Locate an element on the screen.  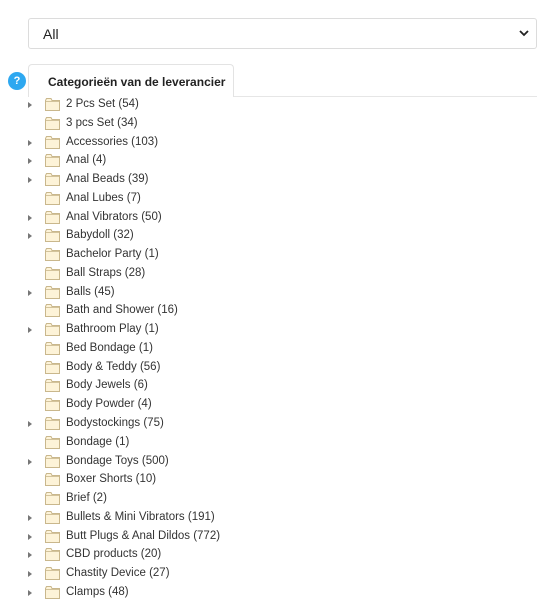
tree-item-label: Bullets & Mini Vibrators (191) is located at coordinates (140, 517).